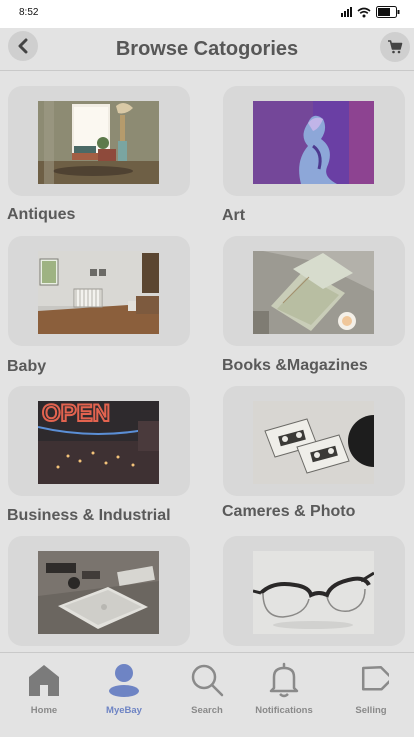 The width and height of the screenshot is (414, 737). I want to click on category-card-antiques, so click(99, 141).